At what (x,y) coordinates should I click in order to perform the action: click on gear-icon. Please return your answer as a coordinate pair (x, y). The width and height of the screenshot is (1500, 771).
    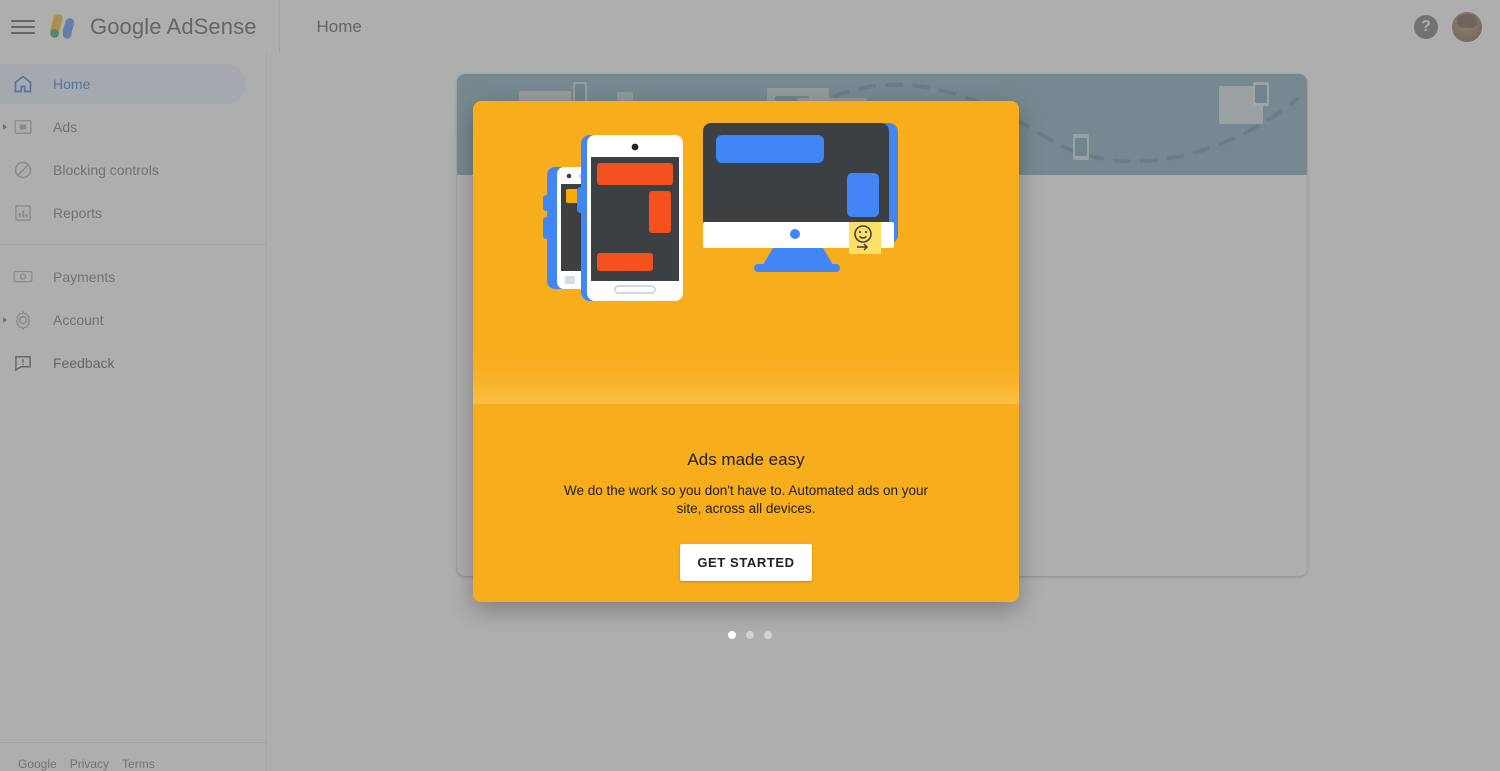
    Looking at the image, I should click on (23, 320).